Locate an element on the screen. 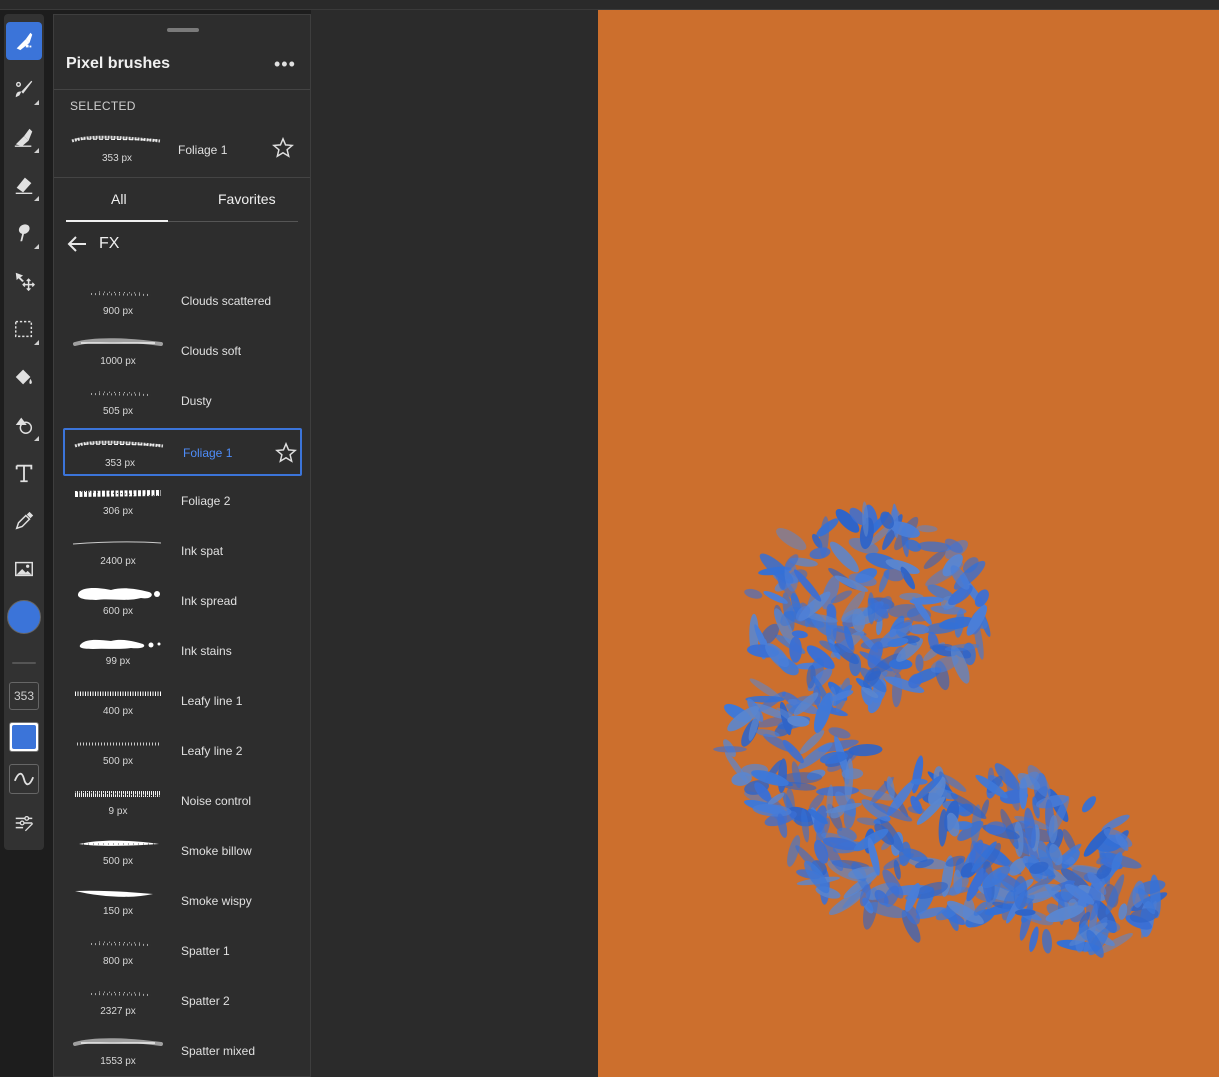  back-arrow-icon is located at coordinates (78, 244).